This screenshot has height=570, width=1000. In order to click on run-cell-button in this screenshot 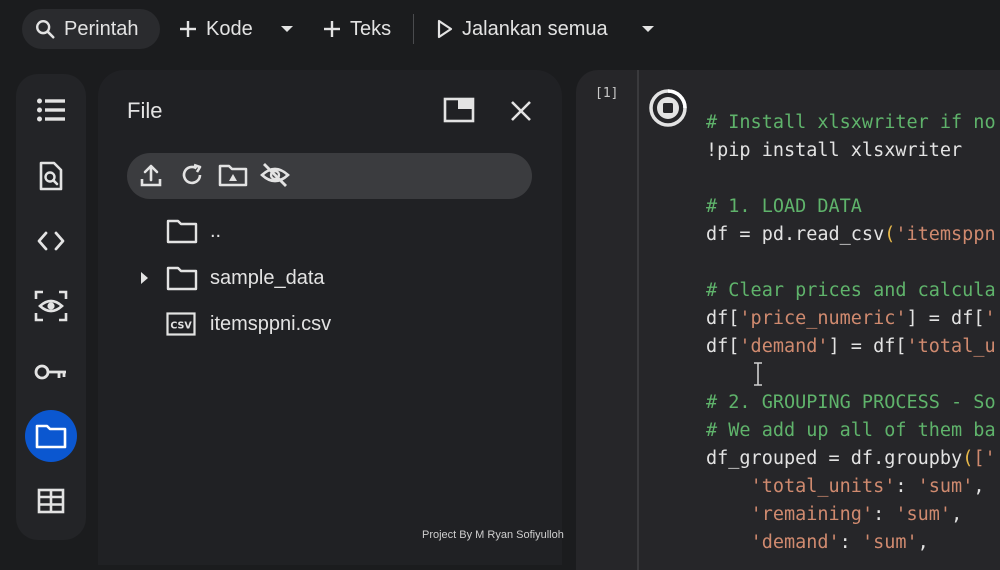, I will do `click(668, 108)`.